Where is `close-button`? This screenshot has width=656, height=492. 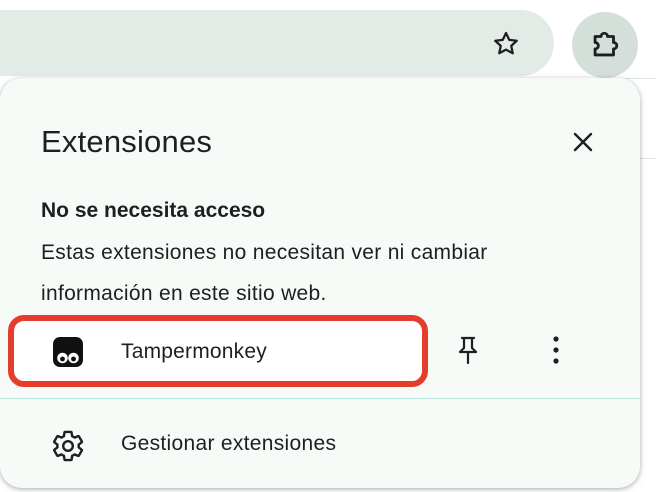
close-button is located at coordinates (583, 142).